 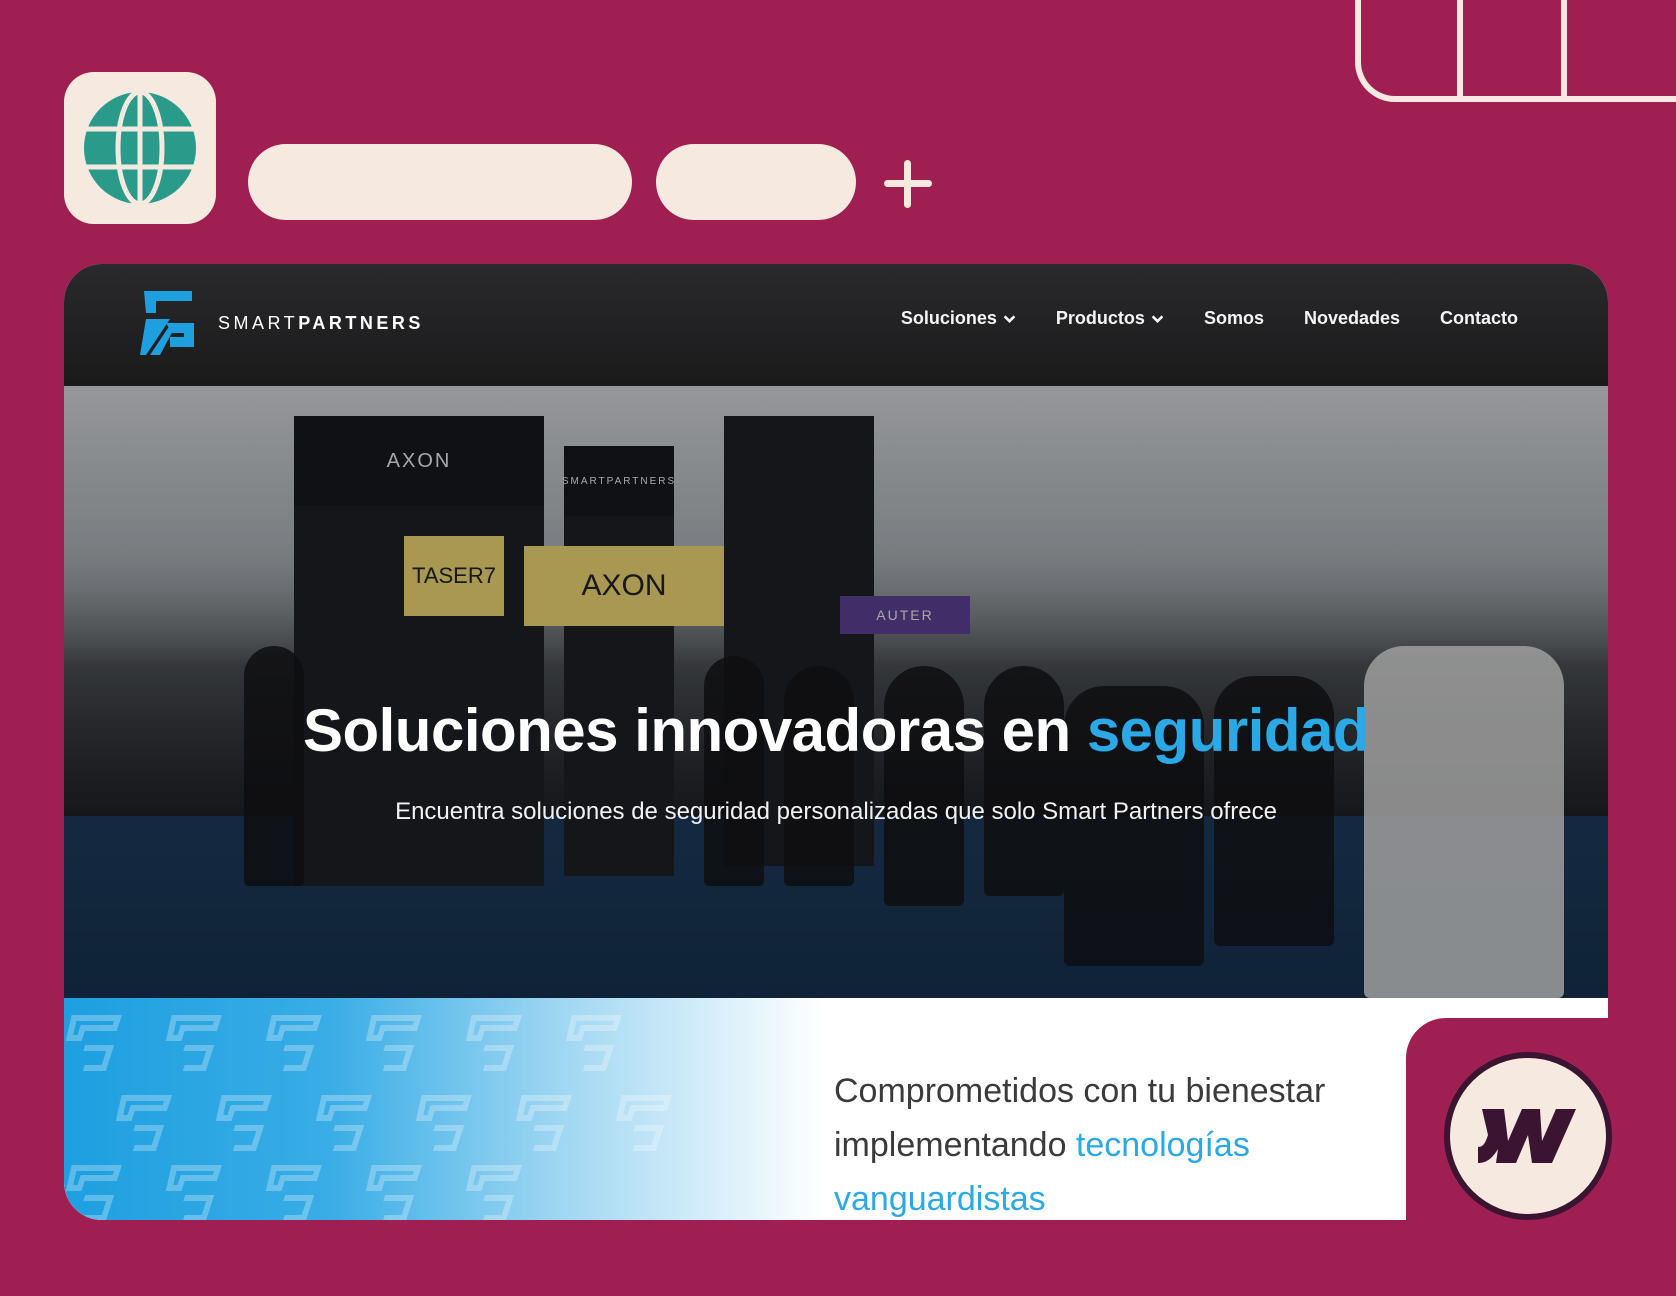 I want to click on hero-title-text: Soluciones innovadoras en, so click(x=694, y=730).